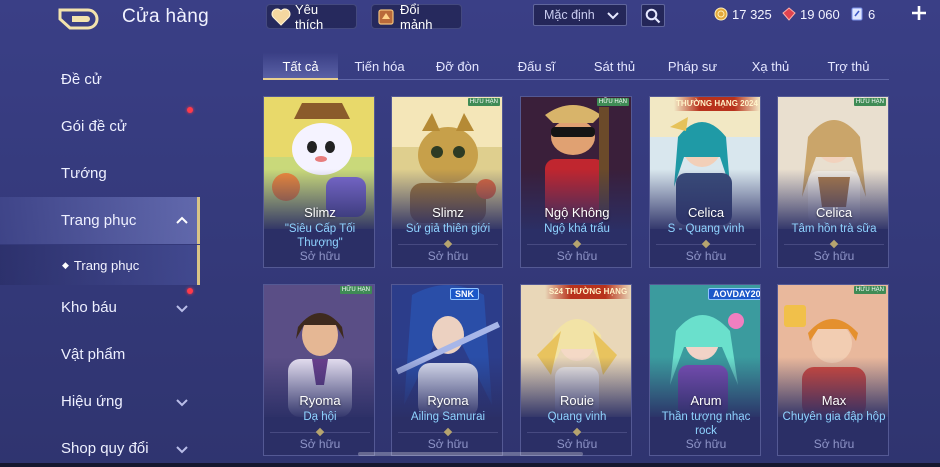 The image size is (940, 467). What do you see at coordinates (447, 182) in the screenshot?
I see `skin-card: HỮU HẠN Slimz Sứ giả thiên giới Sở hữu` at bounding box center [447, 182].